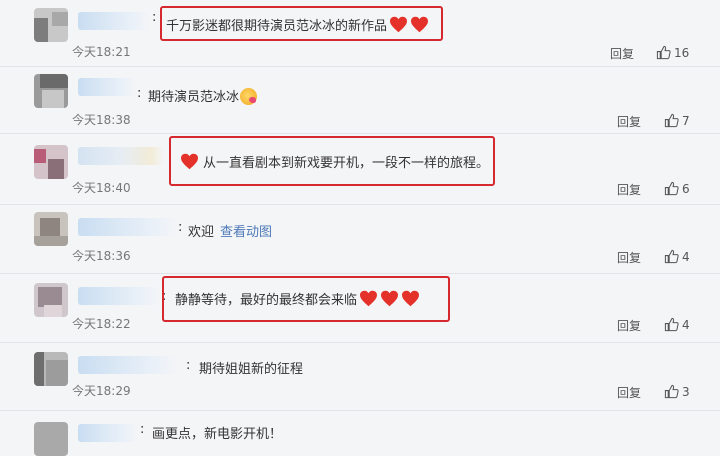  Describe the element at coordinates (297, 24) in the screenshot. I see `comment-text: 千万影迷都很期待演员范冰冰的新作品` at that location.